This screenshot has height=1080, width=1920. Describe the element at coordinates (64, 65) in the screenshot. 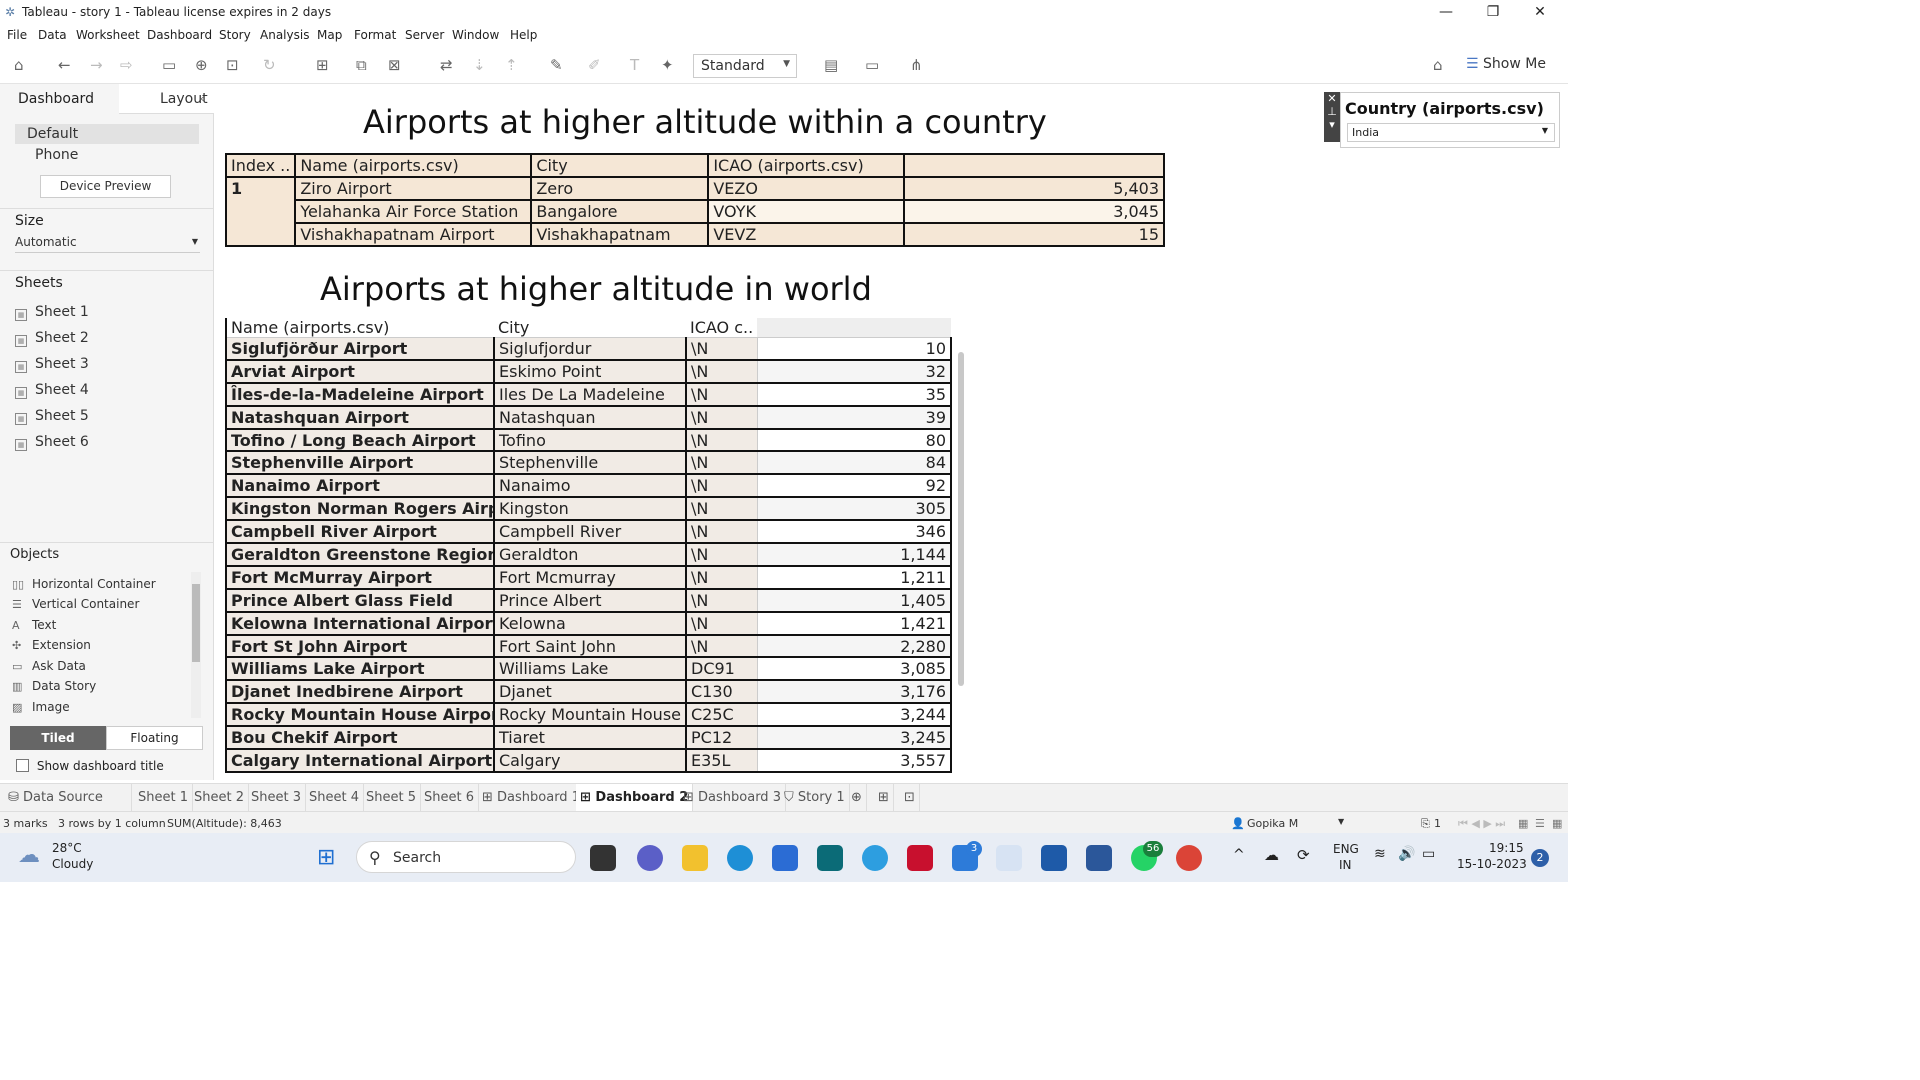

I see `undo-icon: ←` at that location.